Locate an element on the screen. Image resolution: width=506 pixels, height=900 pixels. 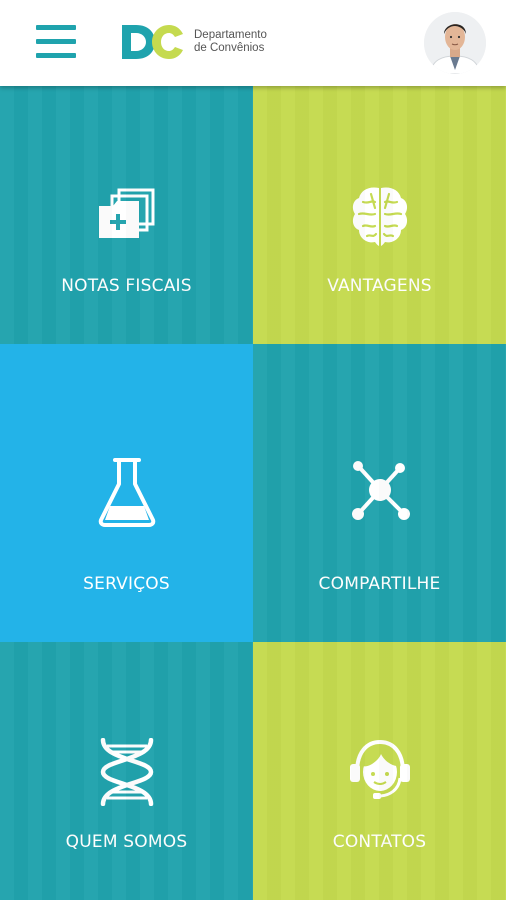
user-avatar is located at coordinates (455, 43).